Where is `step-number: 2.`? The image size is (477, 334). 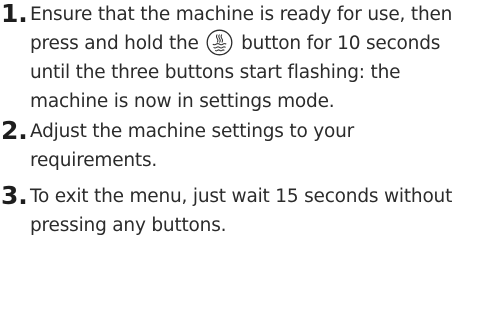
step-number: 2. is located at coordinates (14, 130).